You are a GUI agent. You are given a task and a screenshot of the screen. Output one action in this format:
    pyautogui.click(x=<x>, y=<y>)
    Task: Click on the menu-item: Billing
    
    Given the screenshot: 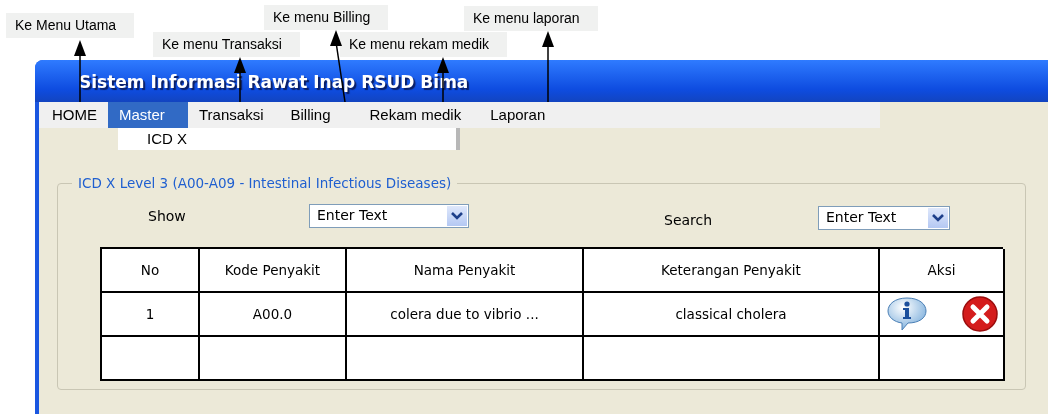 What is the action you would take?
    pyautogui.click(x=316, y=115)
    